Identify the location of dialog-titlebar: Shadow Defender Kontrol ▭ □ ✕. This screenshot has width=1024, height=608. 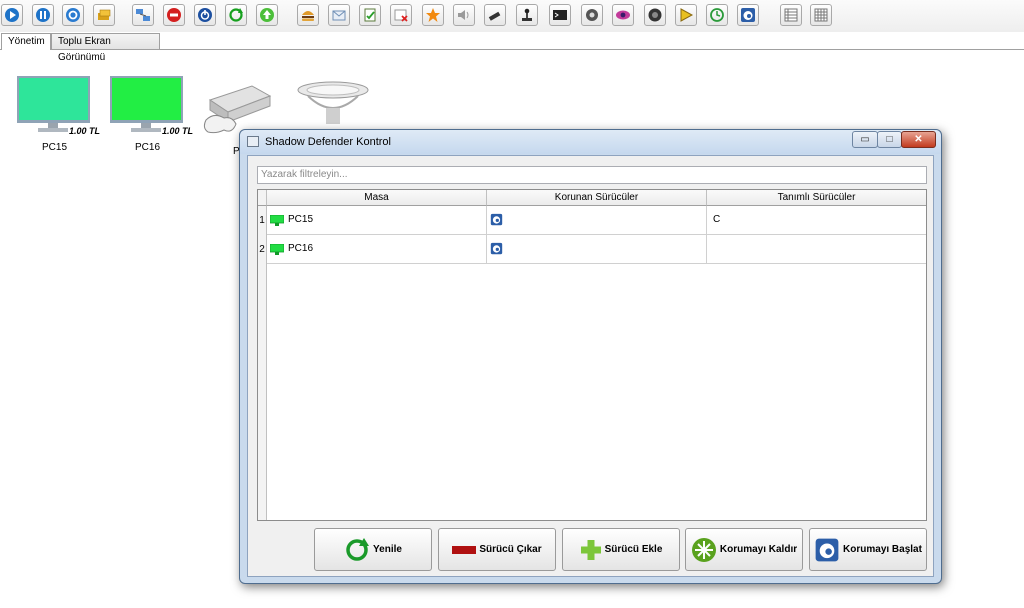
(590, 142).